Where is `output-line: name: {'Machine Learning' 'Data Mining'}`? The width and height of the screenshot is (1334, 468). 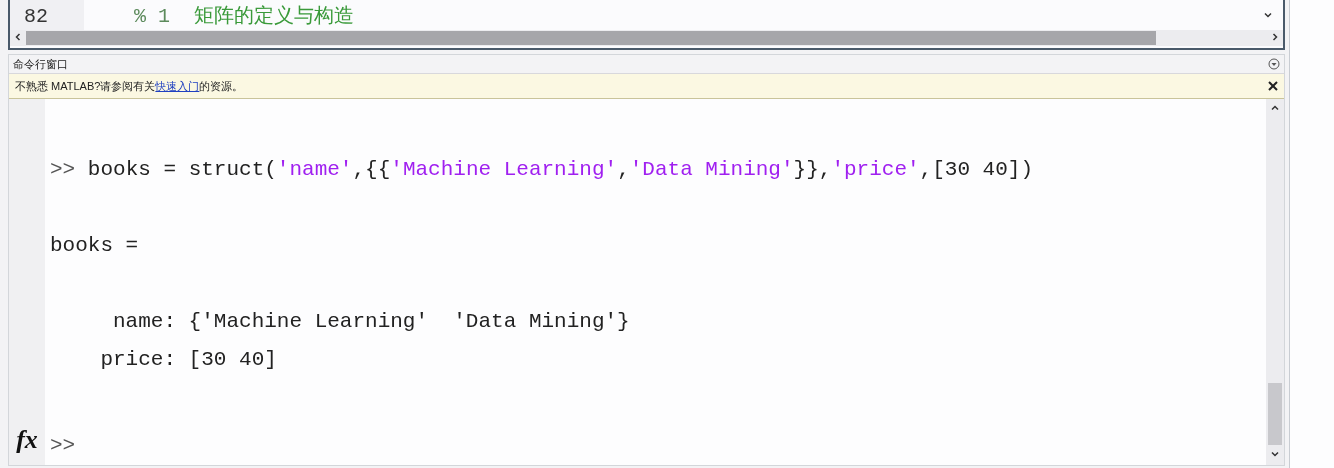 output-line: name: {'Machine Learning' 'Data Mining'} is located at coordinates (371, 322).